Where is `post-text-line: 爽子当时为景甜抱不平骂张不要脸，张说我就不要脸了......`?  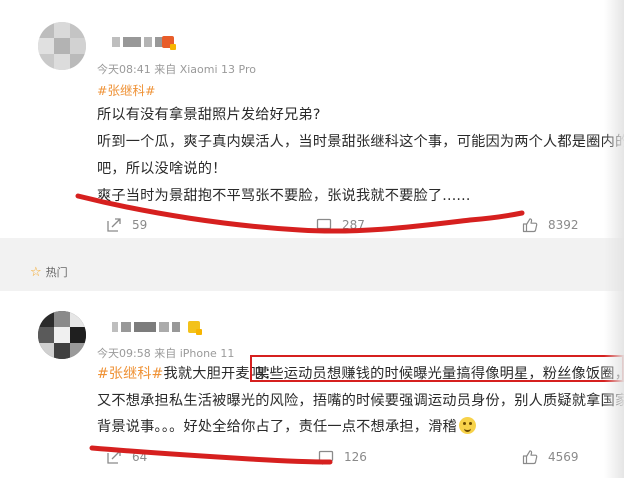 post-text-line: 爽子当时为景甜抱不平骂张不要脸，张说我就不要脸了...... is located at coordinates (284, 196).